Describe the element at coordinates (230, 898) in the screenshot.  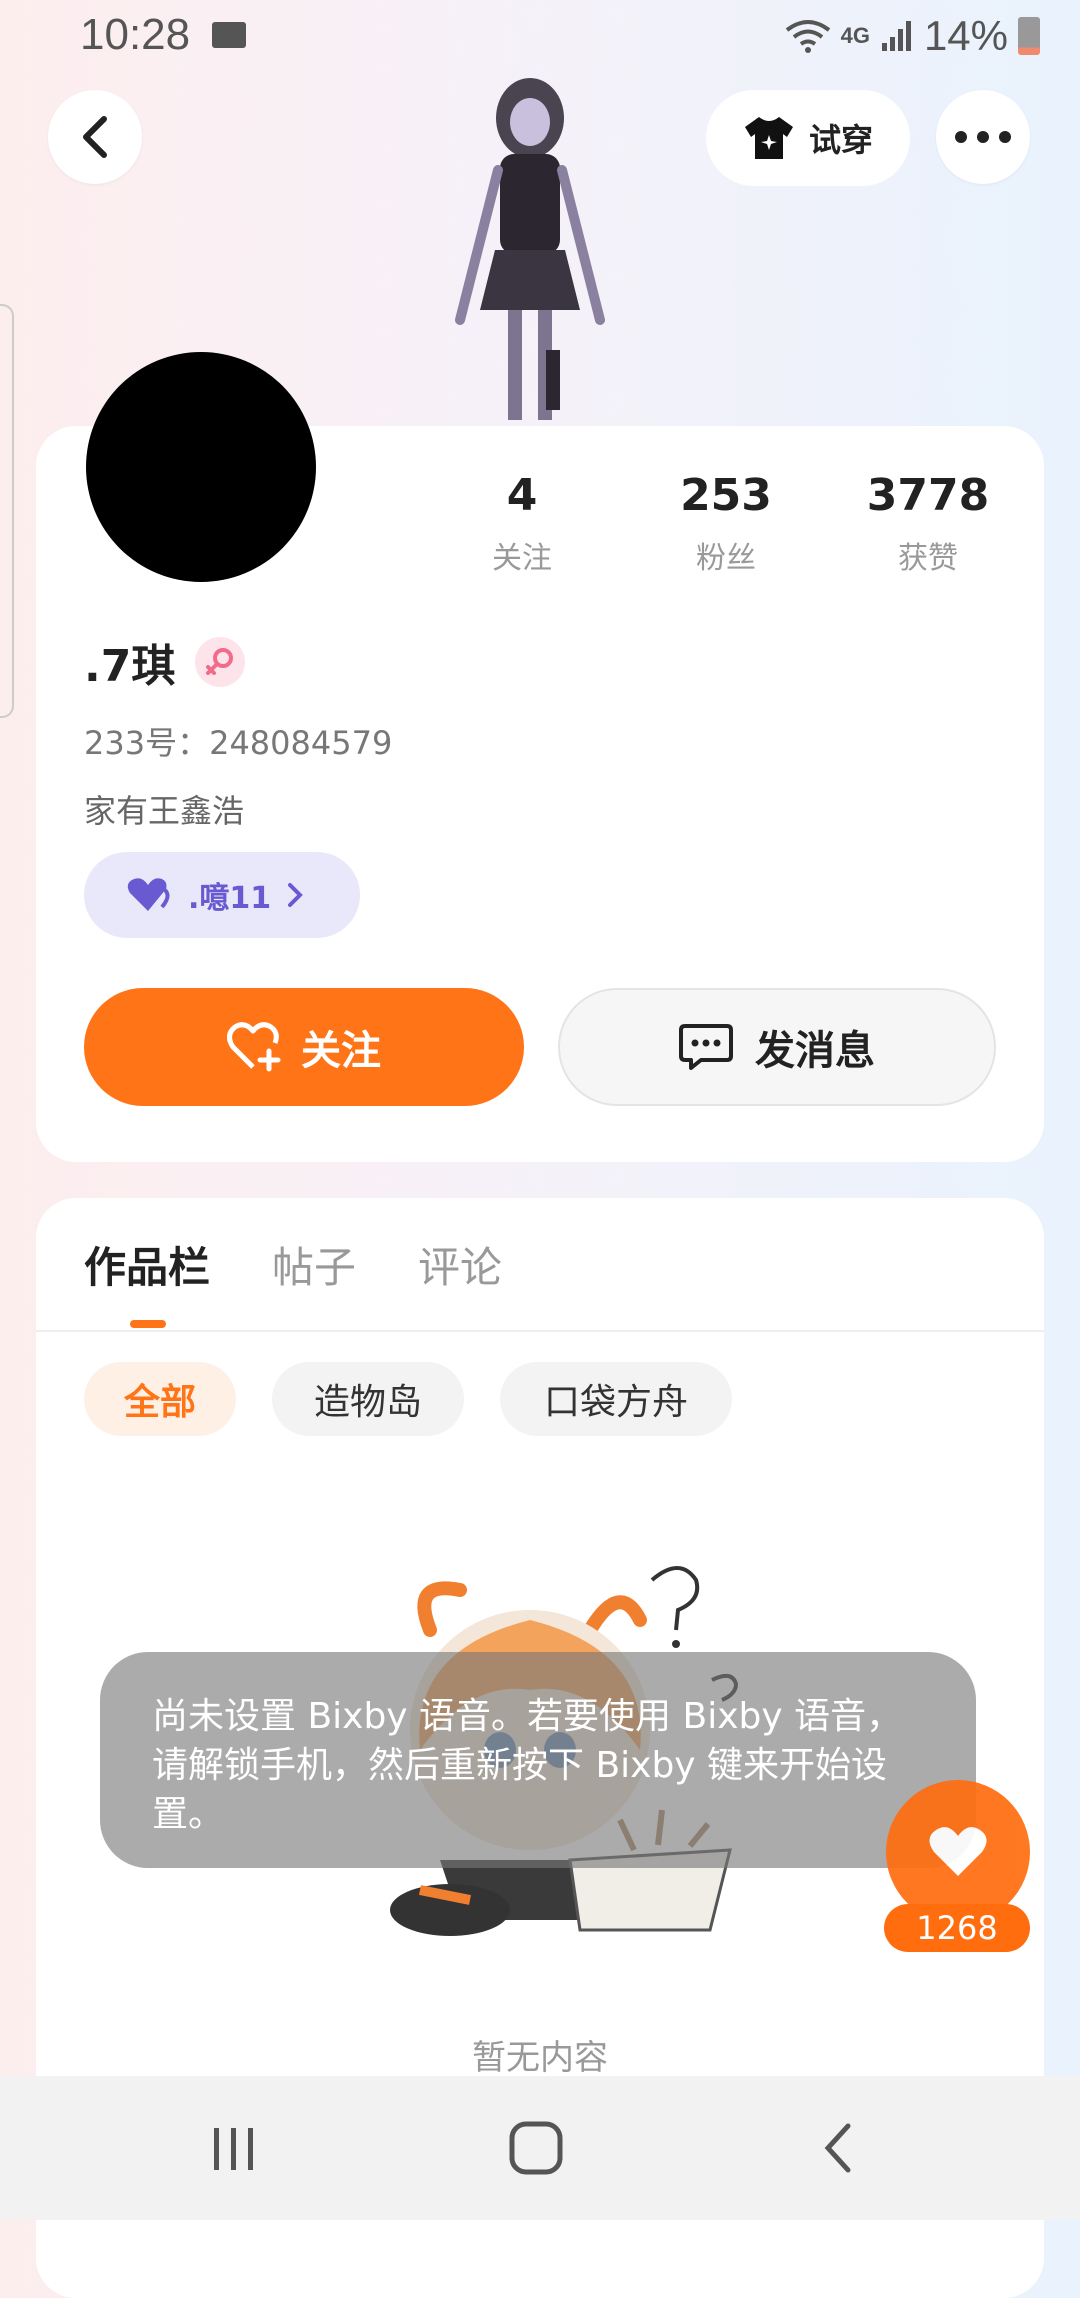
I see `tag-label: .噫11` at that location.